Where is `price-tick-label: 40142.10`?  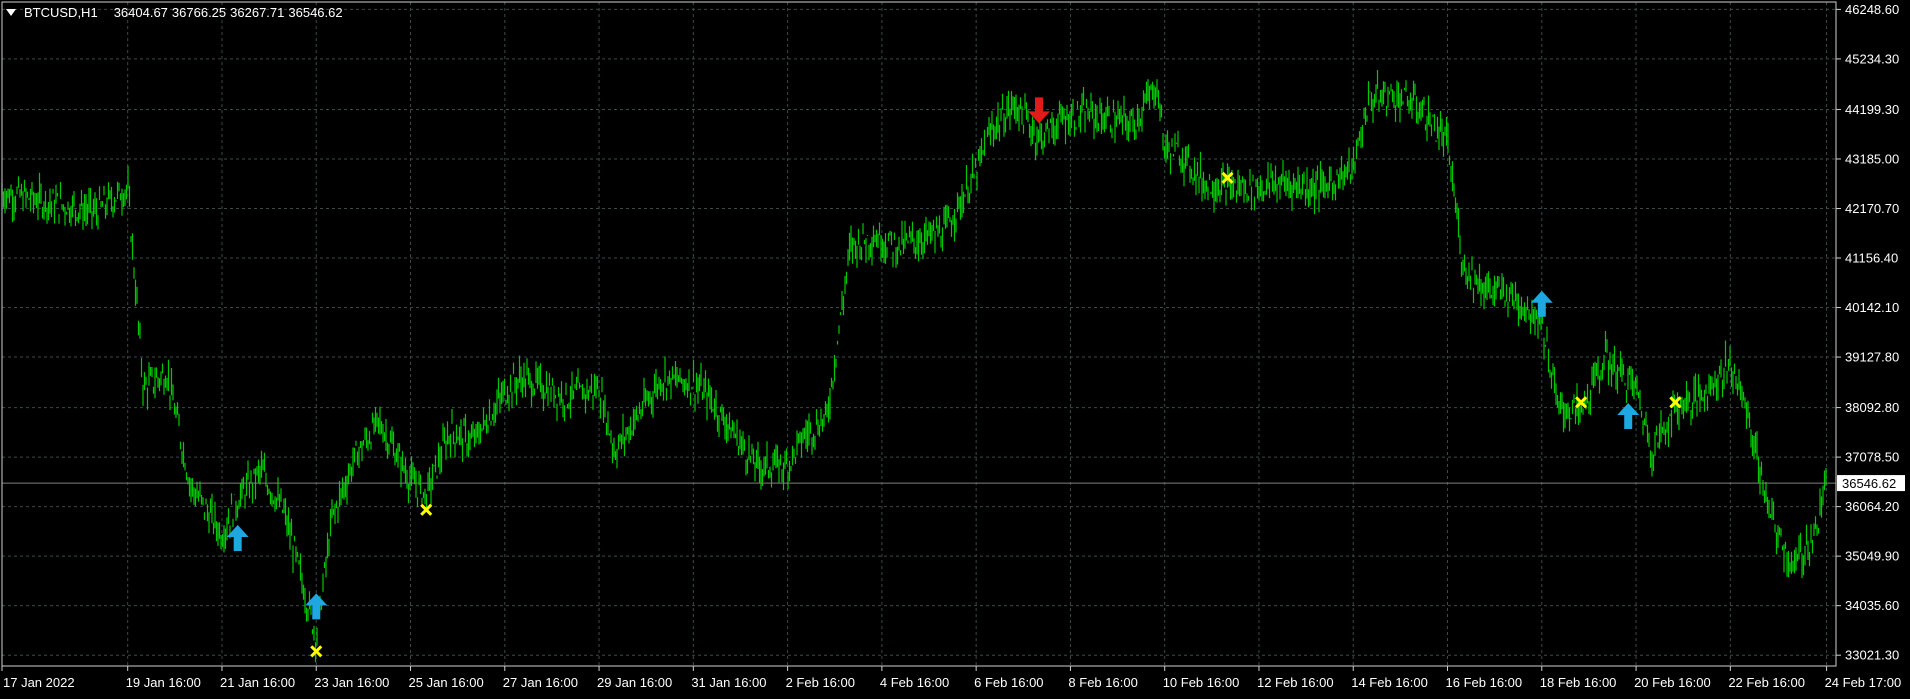 price-tick-label: 40142.10 is located at coordinates (1872, 307).